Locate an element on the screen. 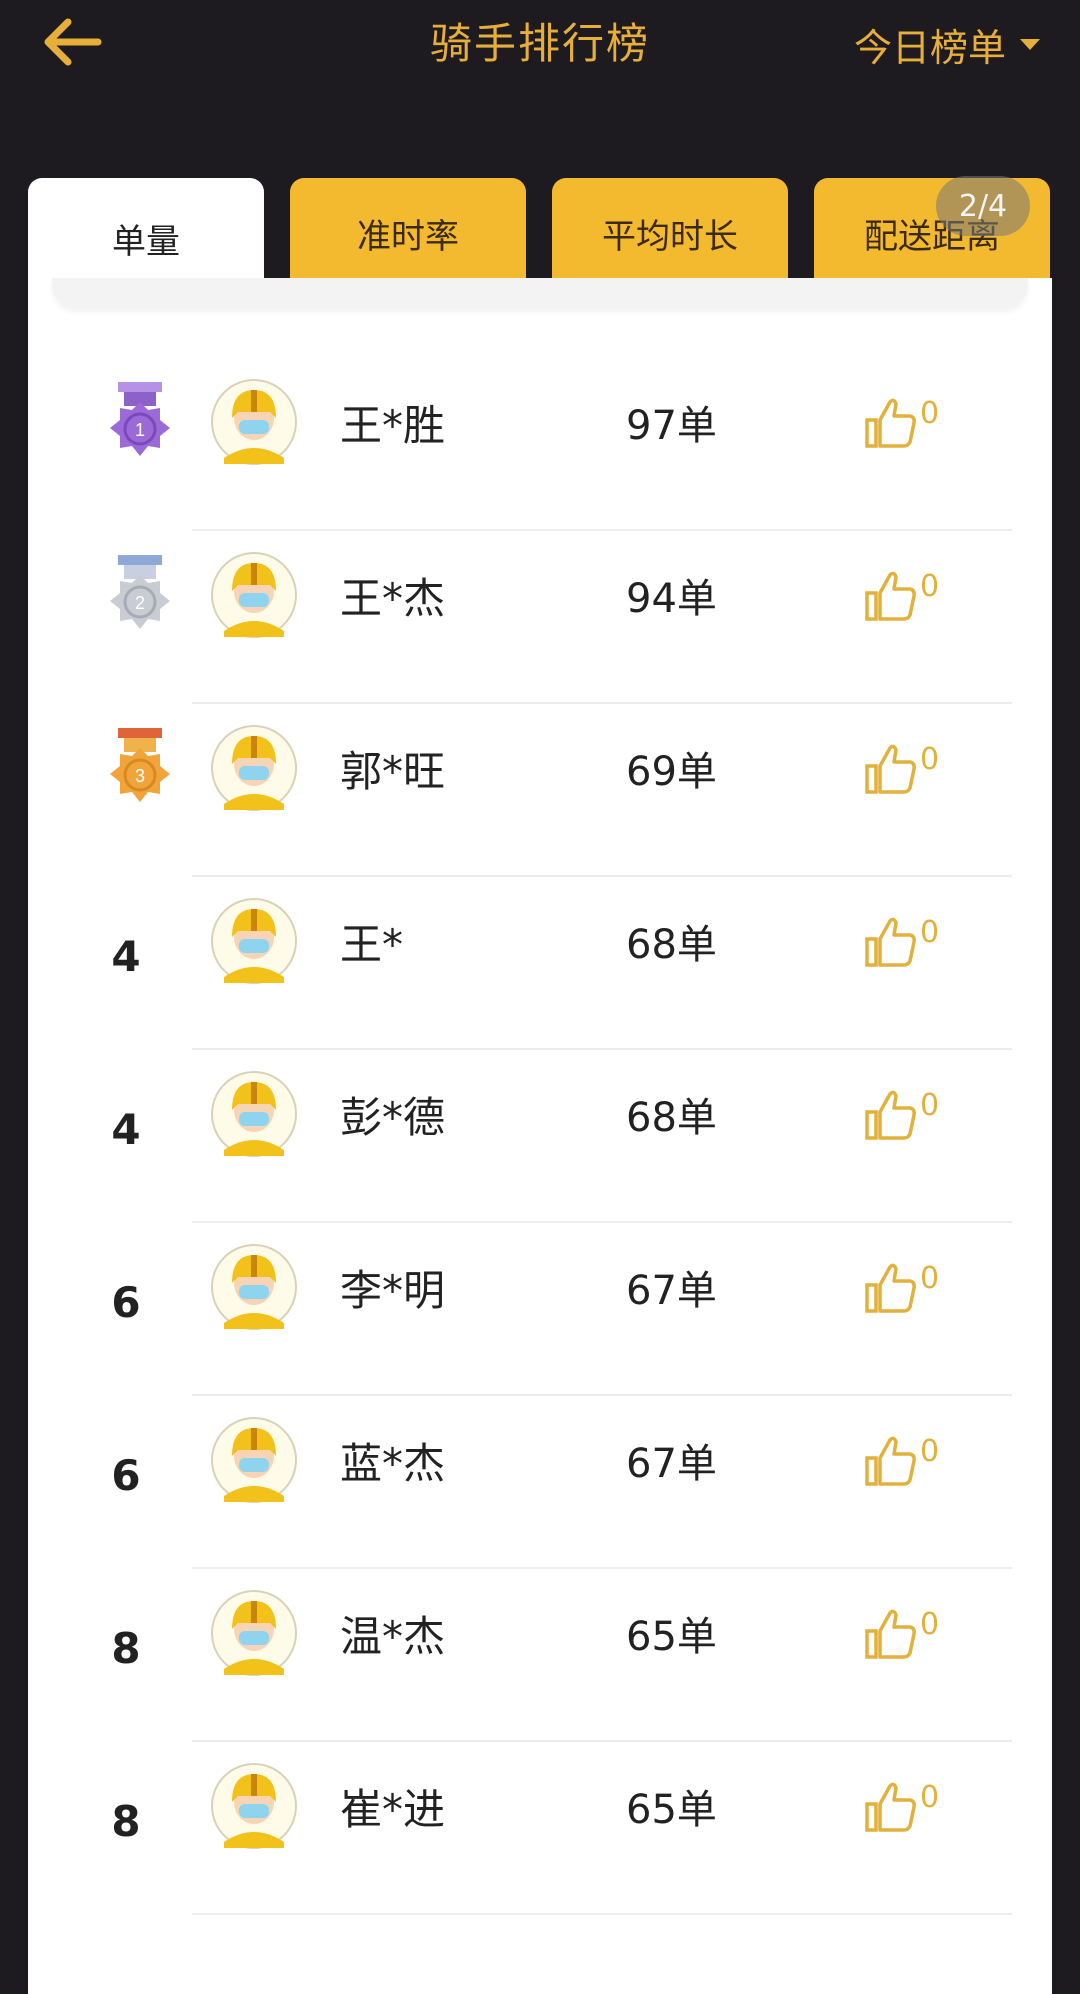  ranking-row: 8 温*杰 65单 0 is located at coordinates (540, 1655).